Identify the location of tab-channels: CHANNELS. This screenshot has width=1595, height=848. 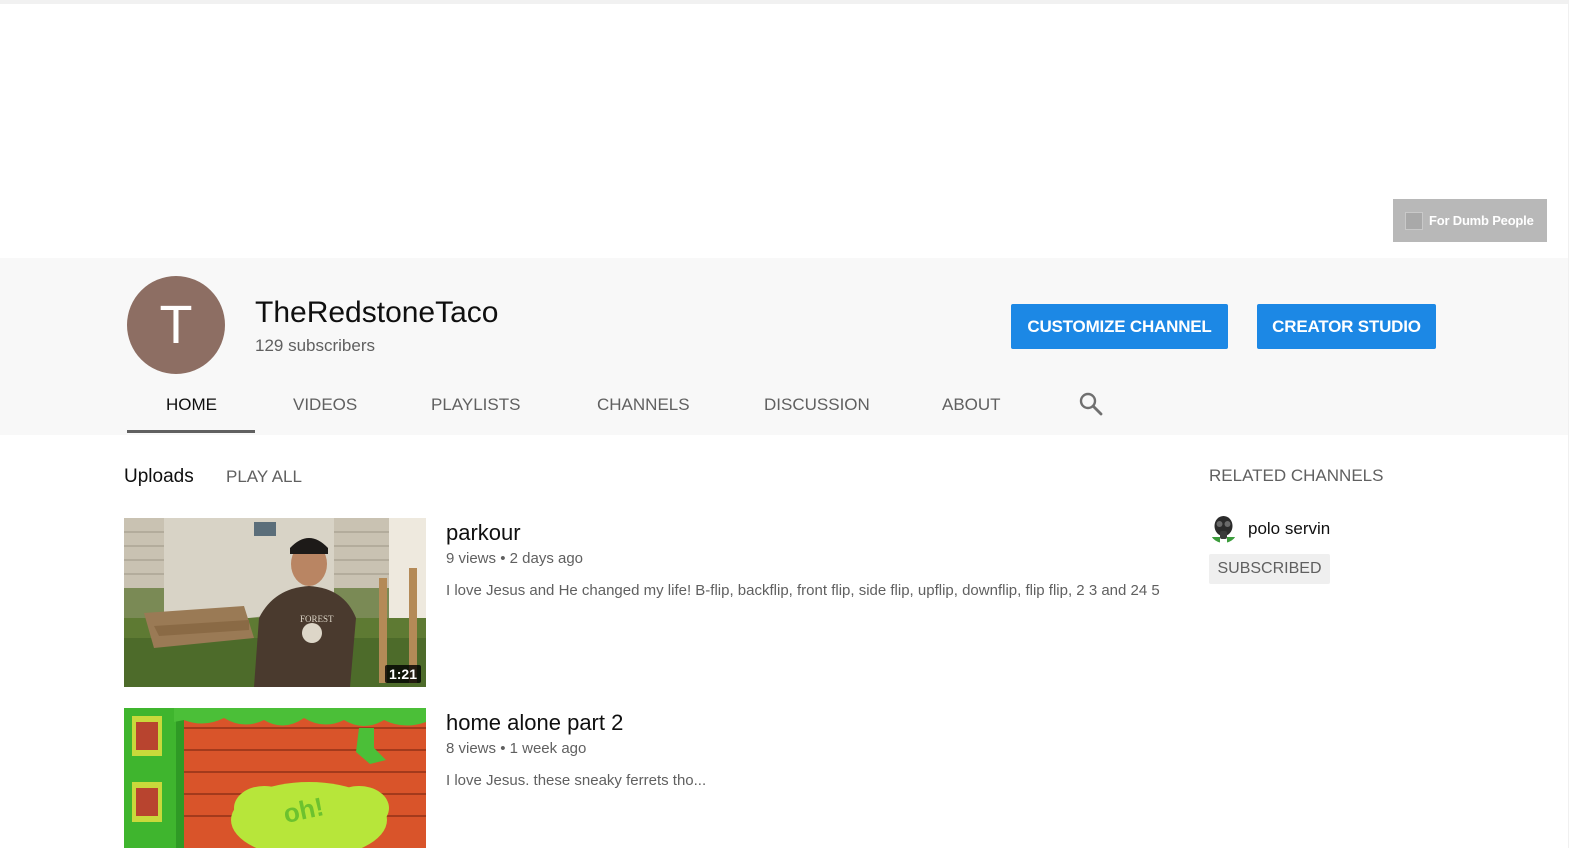
(643, 405).